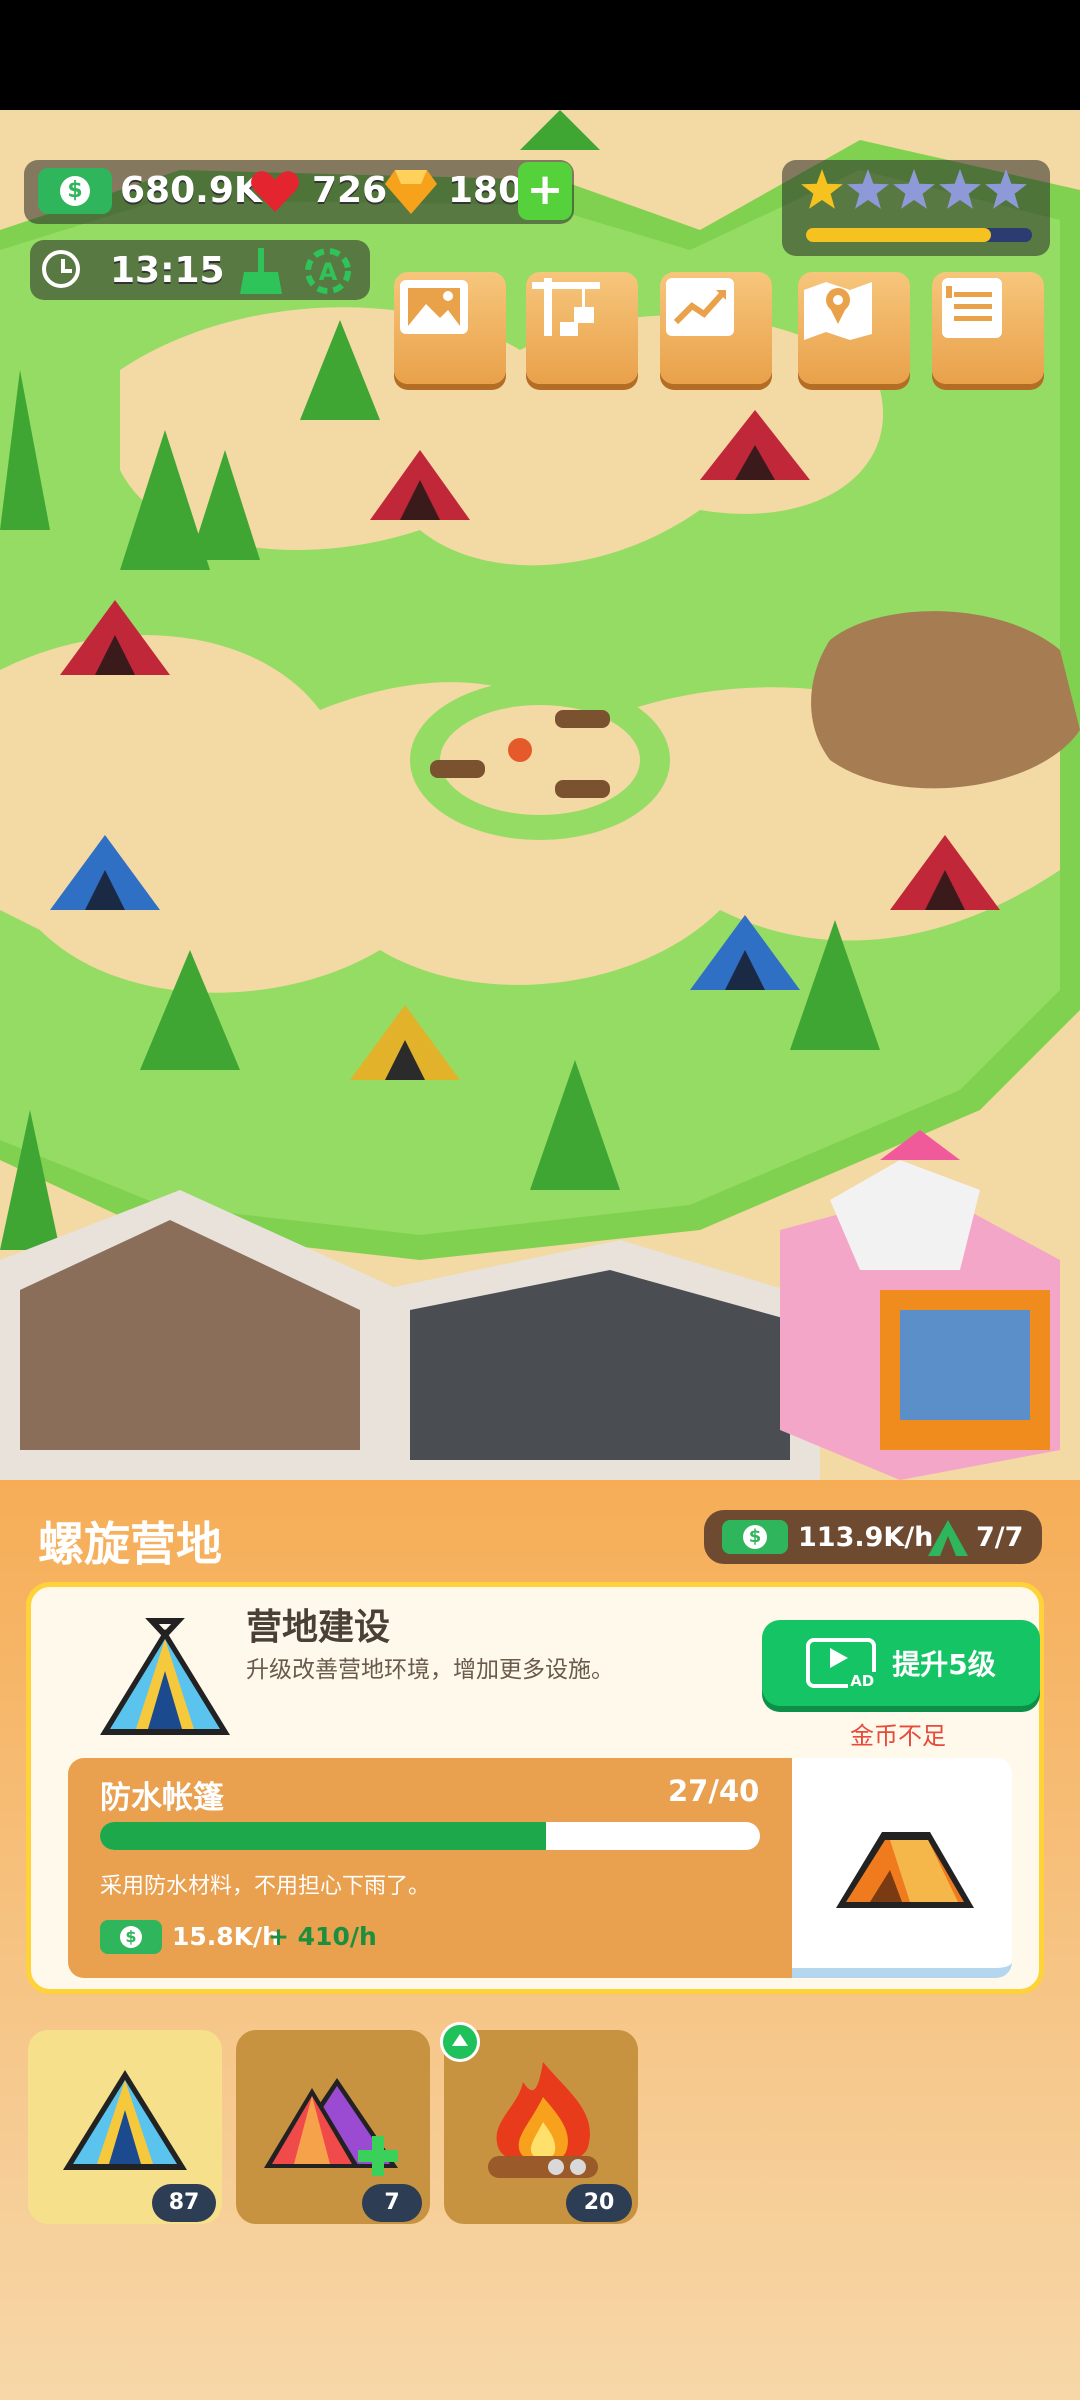  Describe the element at coordinates (545, 191) in the screenshot. I see `add-currency-button: +` at that location.